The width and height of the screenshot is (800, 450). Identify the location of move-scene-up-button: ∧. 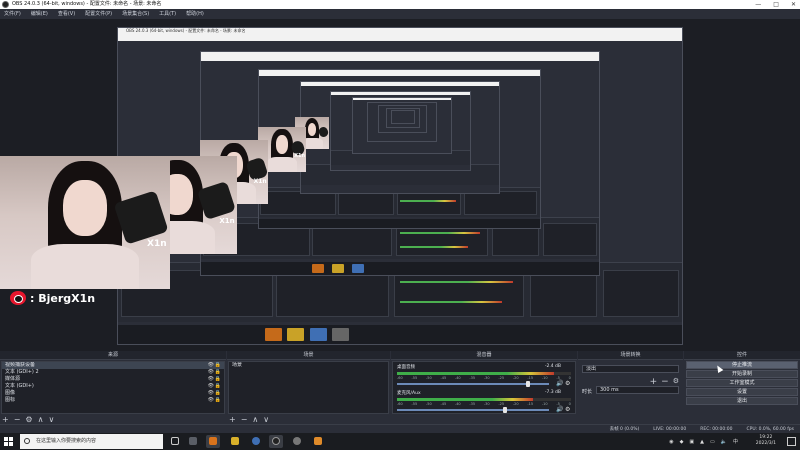
(255, 419).